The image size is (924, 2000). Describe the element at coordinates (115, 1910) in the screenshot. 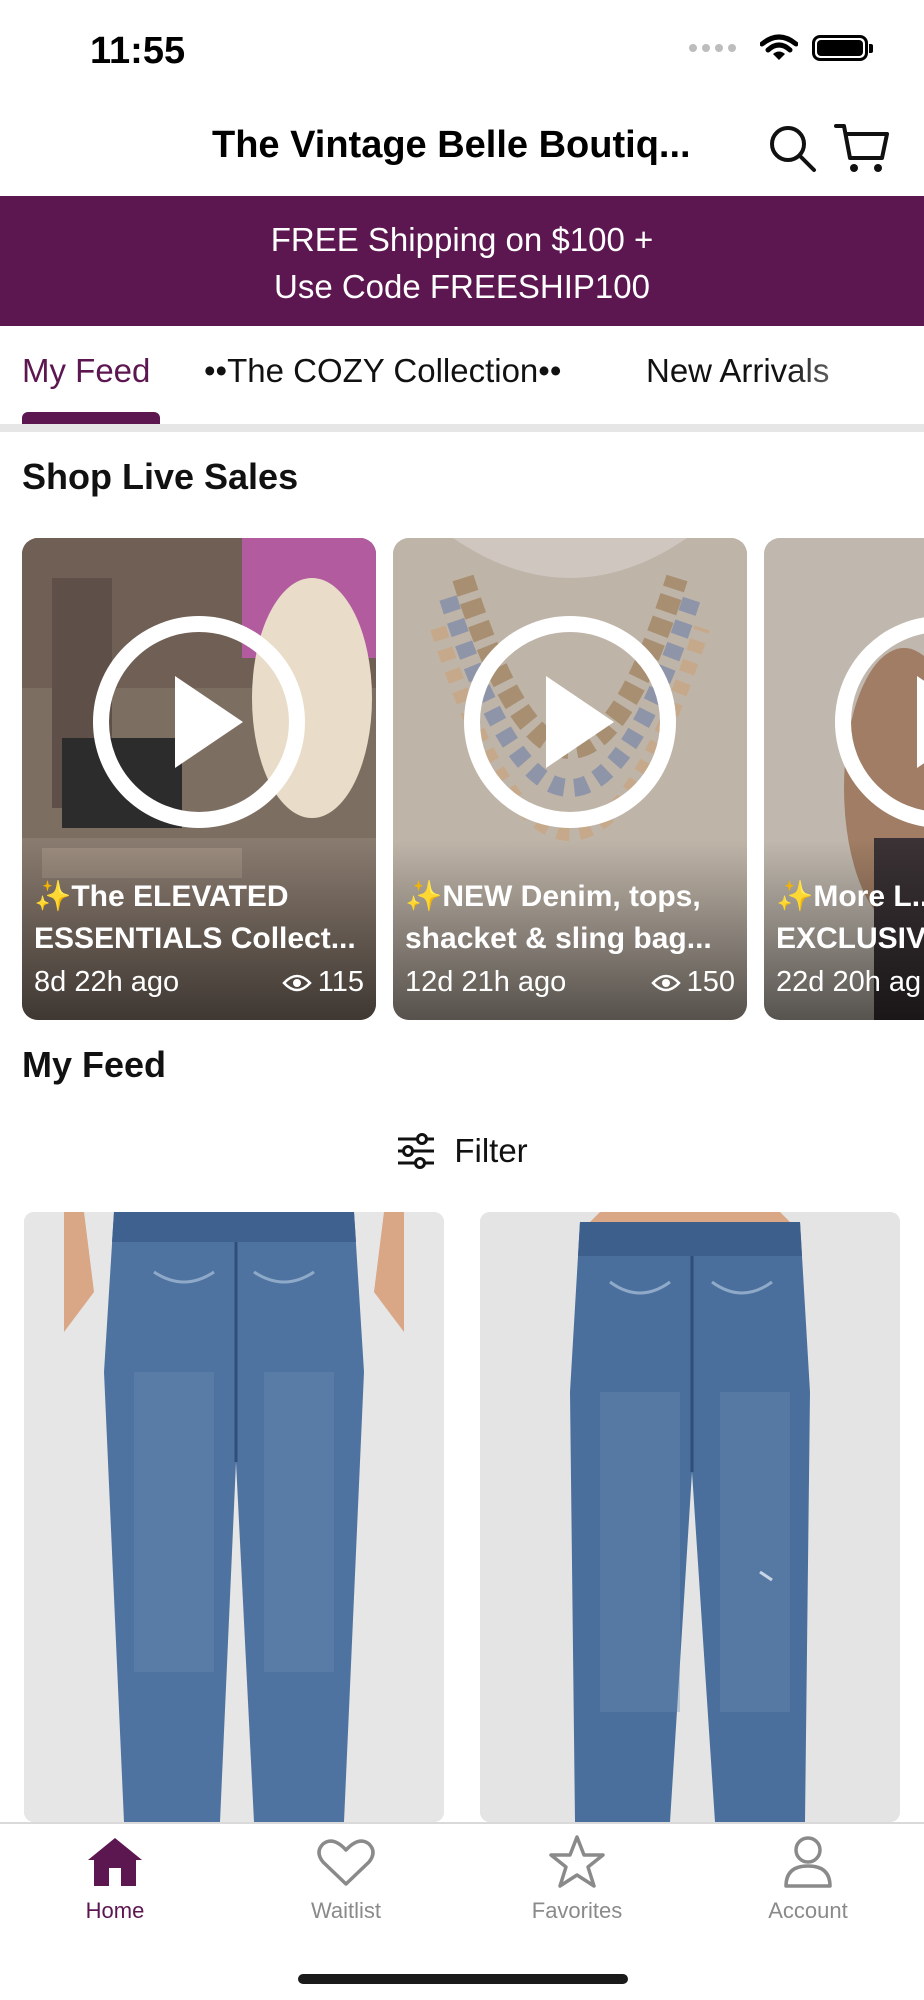

I see `nav-label: Home` at that location.